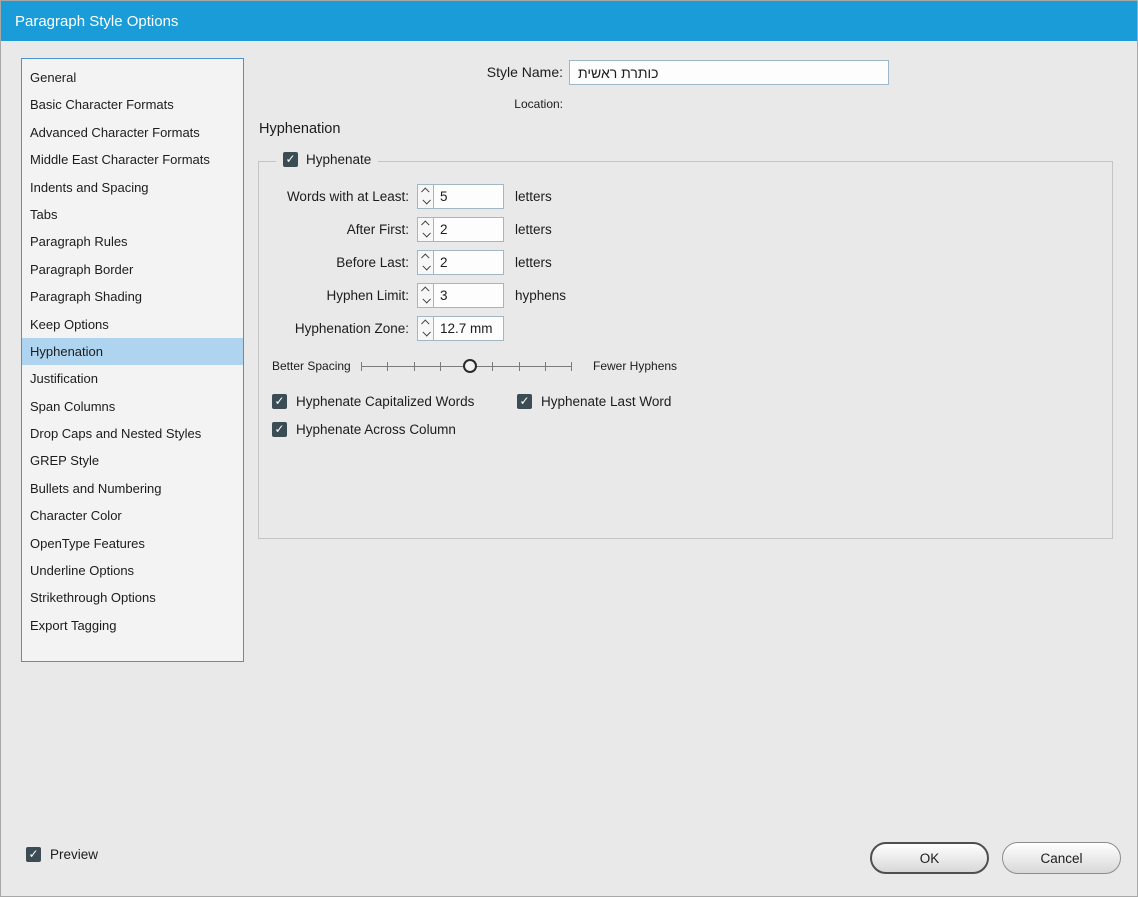  What do you see at coordinates (685, 328) in the screenshot?
I see `field-row-hyphenation-zone: Hyphenation Zone:` at bounding box center [685, 328].